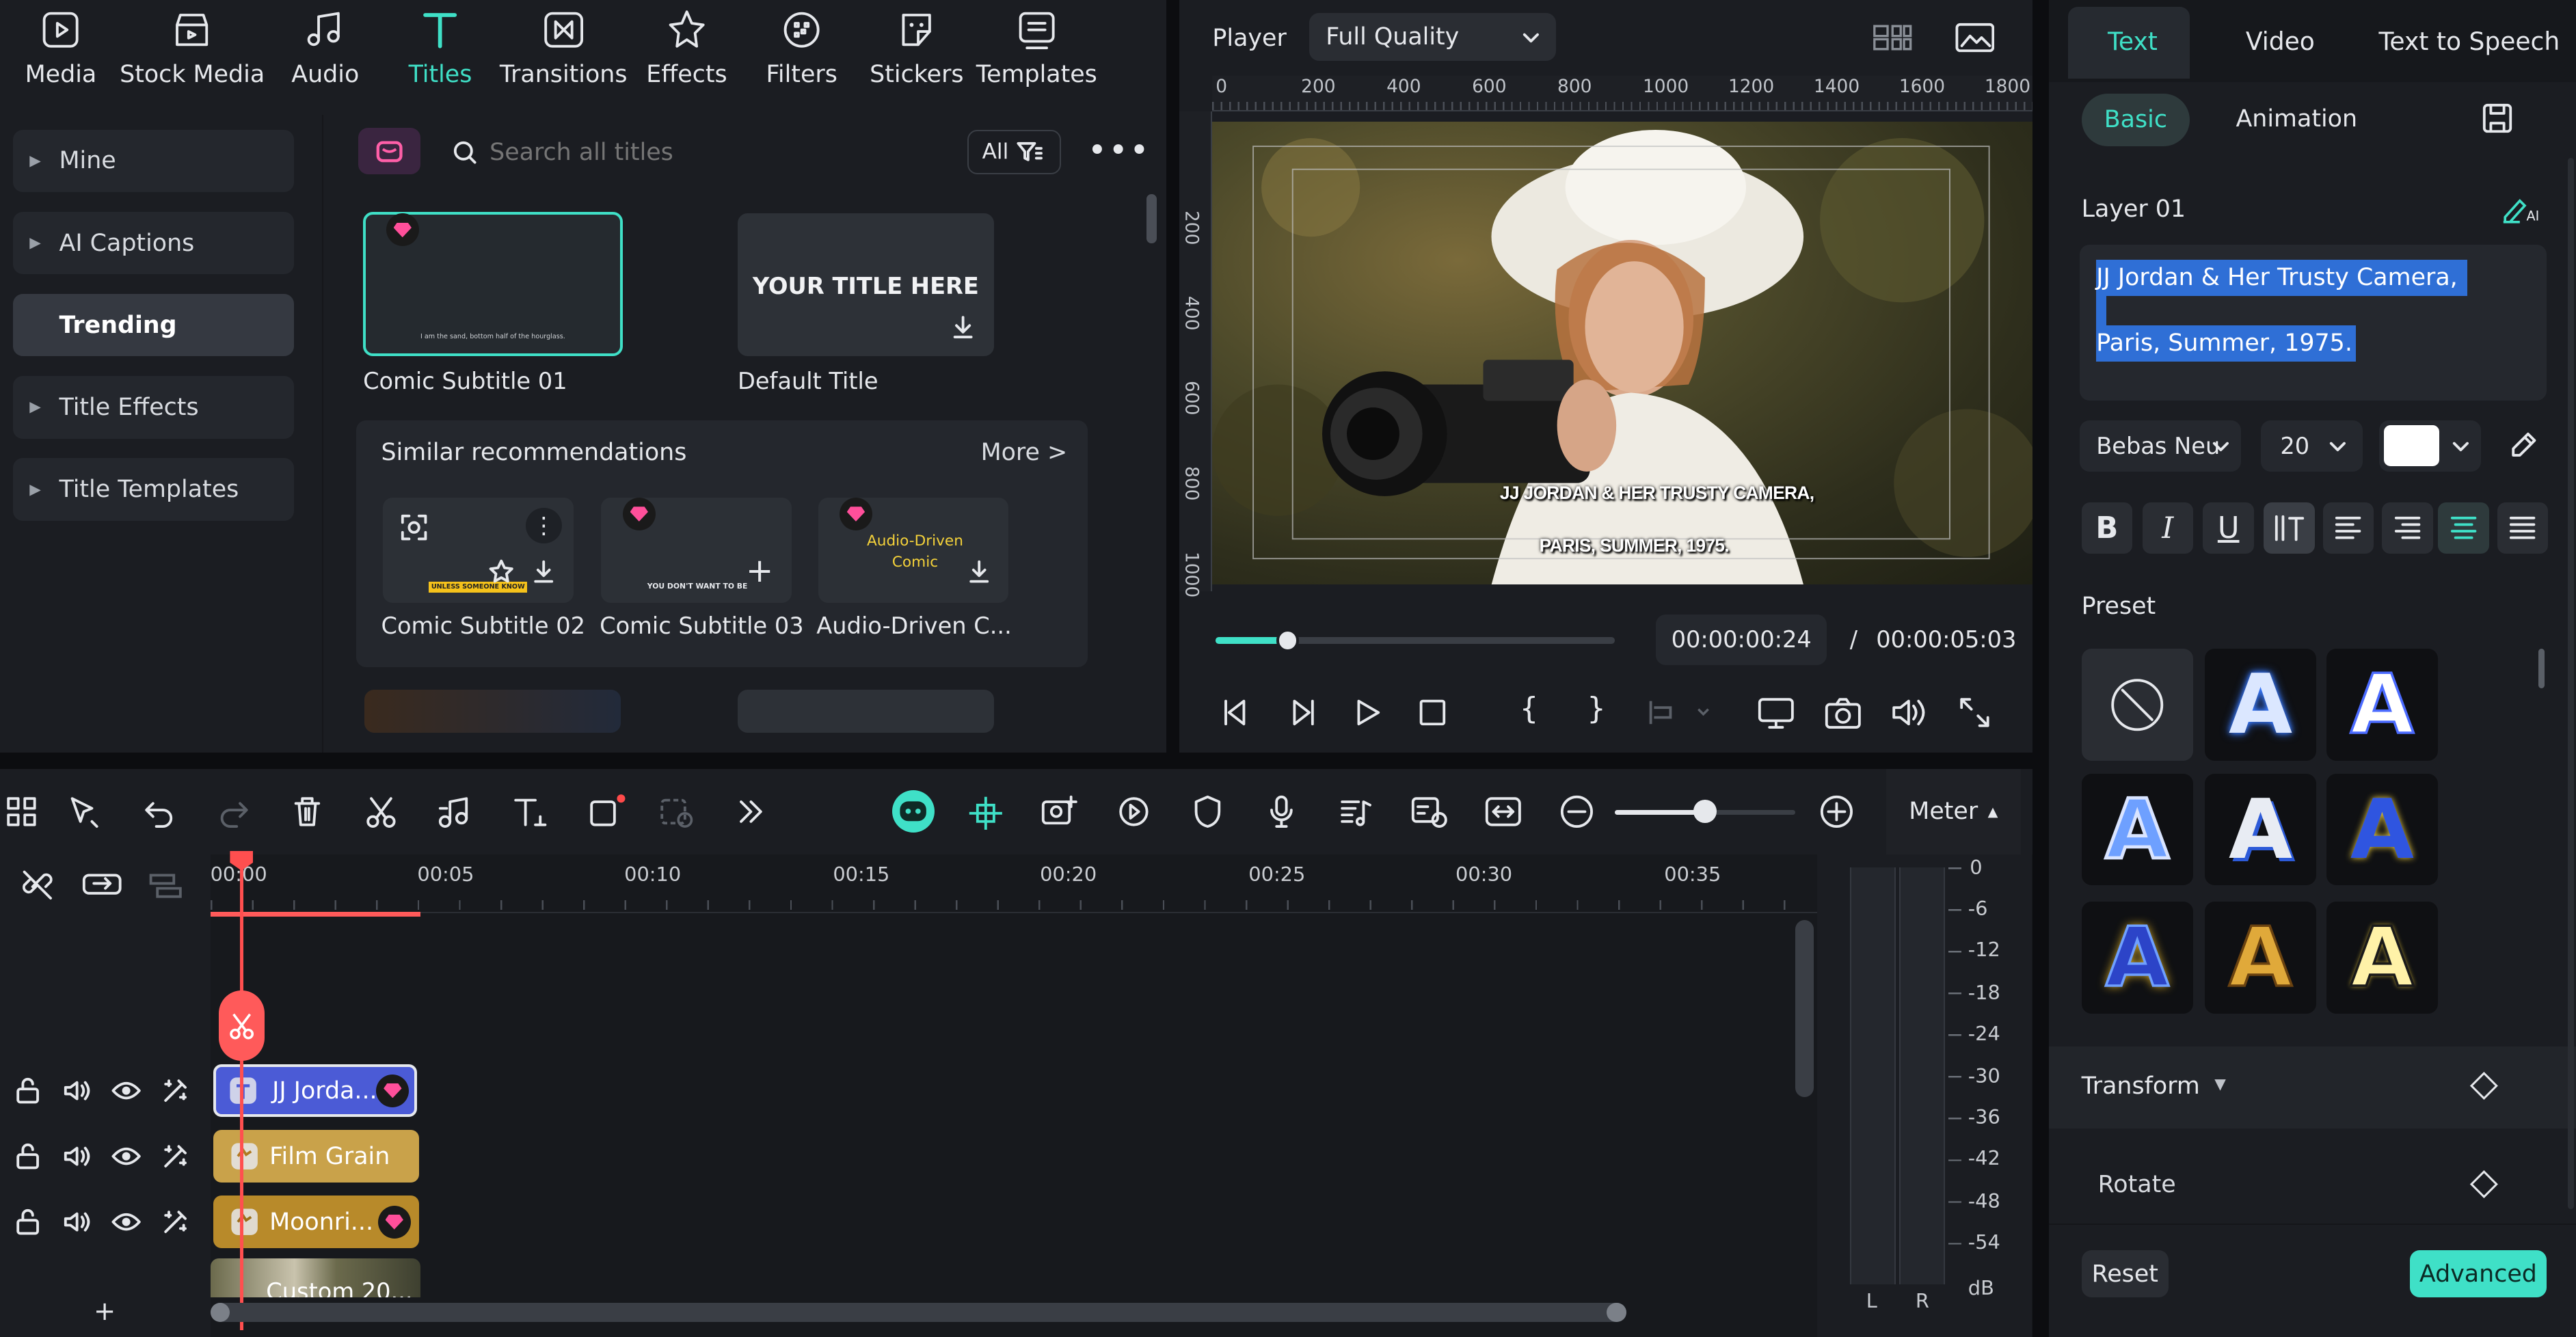 The height and width of the screenshot is (1337, 2576). What do you see at coordinates (1059, 812) in the screenshot?
I see `ai-video-icon` at bounding box center [1059, 812].